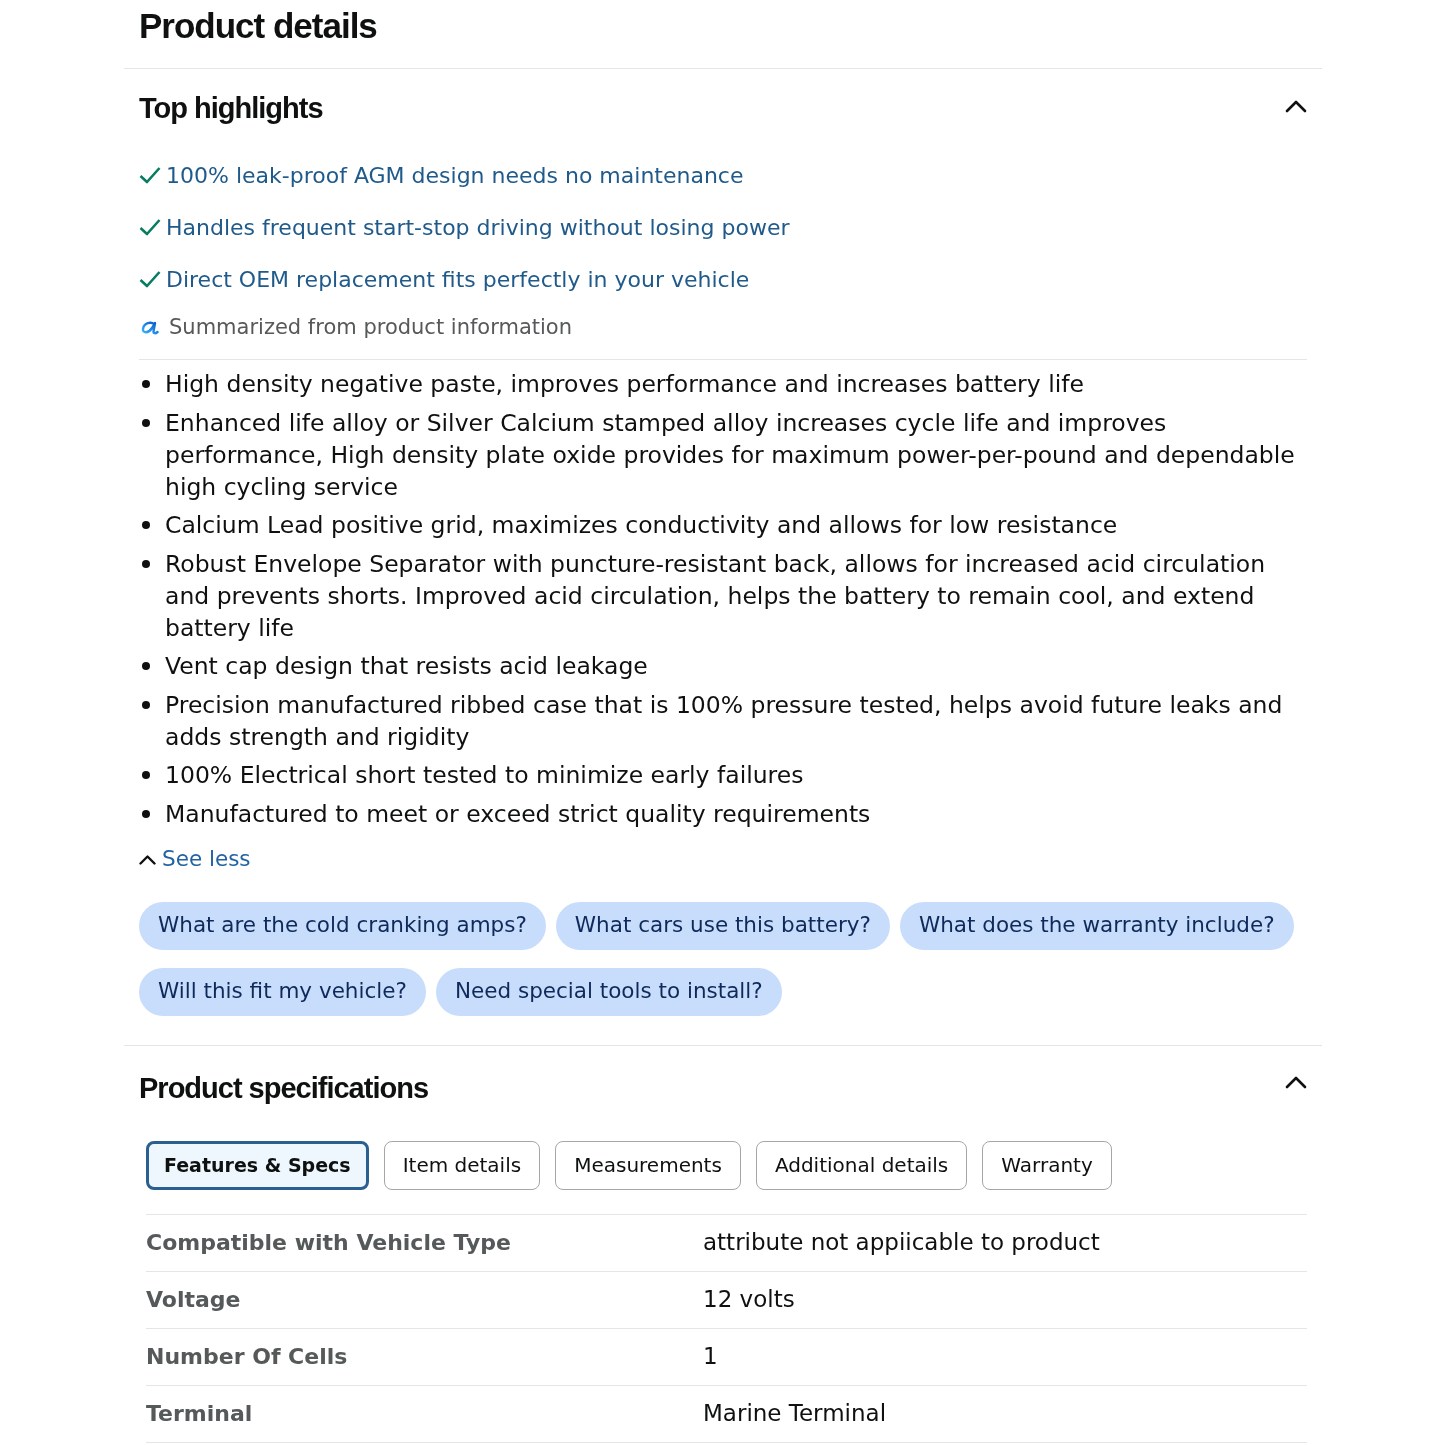  What do you see at coordinates (455, 175) in the screenshot?
I see `highlight-text: 100% leak-proof AGM design needs no maintenance` at bounding box center [455, 175].